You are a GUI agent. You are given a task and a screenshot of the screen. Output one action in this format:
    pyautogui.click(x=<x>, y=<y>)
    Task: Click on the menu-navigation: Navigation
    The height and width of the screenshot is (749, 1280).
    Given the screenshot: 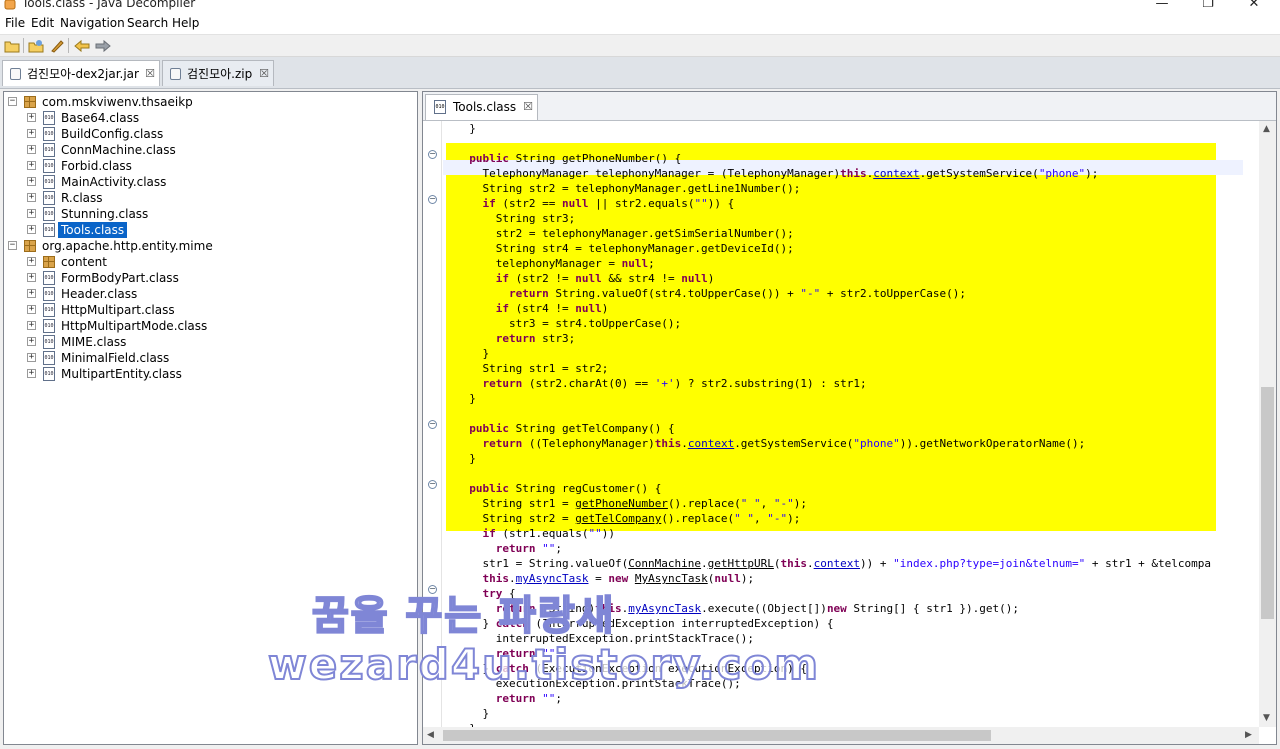 What is the action you would take?
    pyautogui.click(x=92, y=23)
    